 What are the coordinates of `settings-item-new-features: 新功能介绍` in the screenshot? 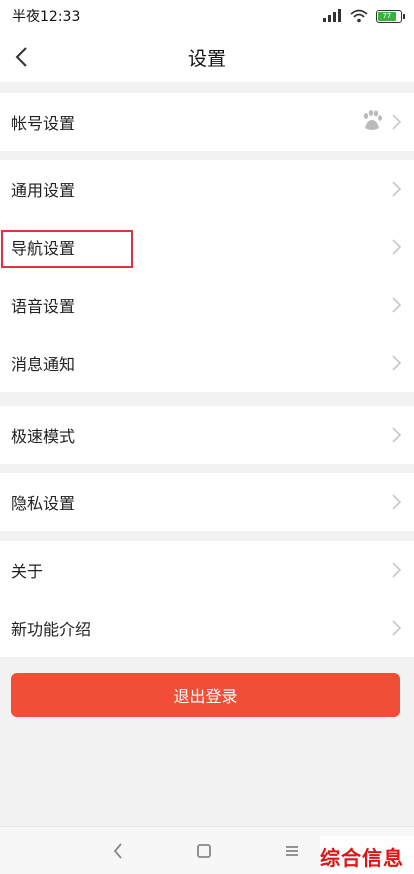 It's located at (207, 628).